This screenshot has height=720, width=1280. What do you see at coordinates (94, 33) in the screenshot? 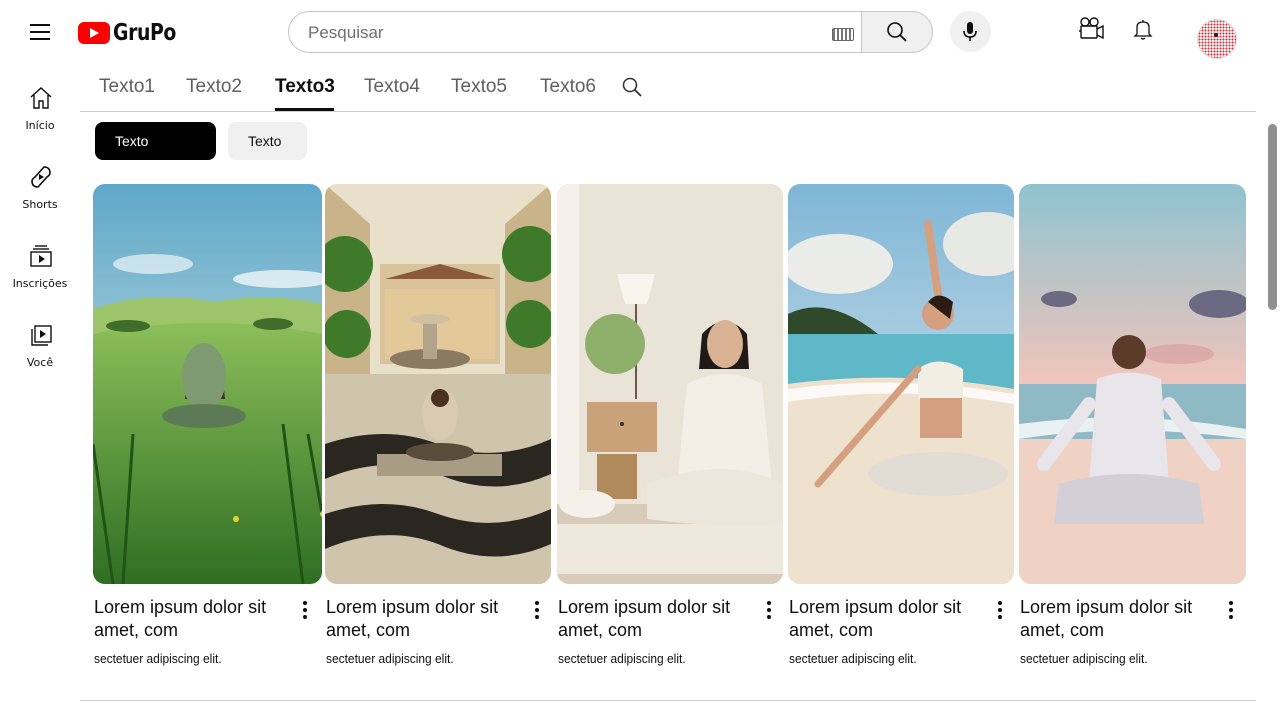
I see `play-logo-icon` at bounding box center [94, 33].